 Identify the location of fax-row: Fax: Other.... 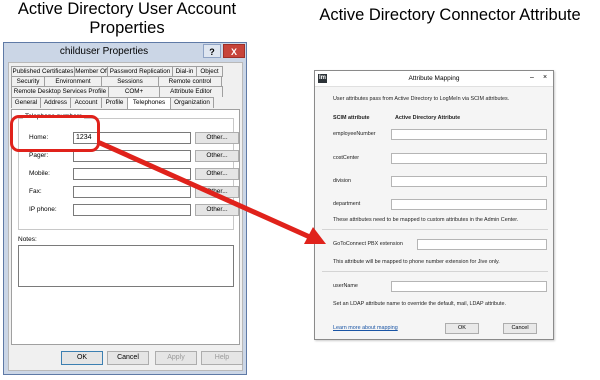
(134, 192).